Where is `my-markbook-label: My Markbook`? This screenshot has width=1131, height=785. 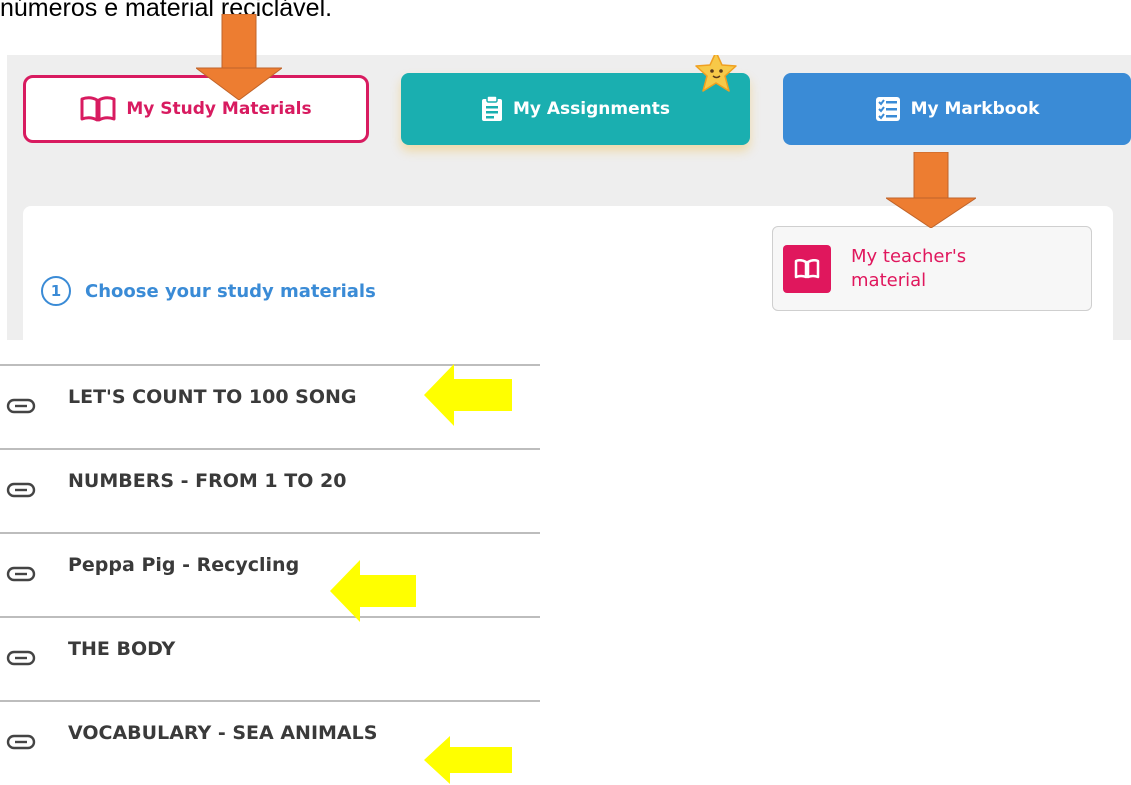
my-markbook-label: My Markbook is located at coordinates (975, 109).